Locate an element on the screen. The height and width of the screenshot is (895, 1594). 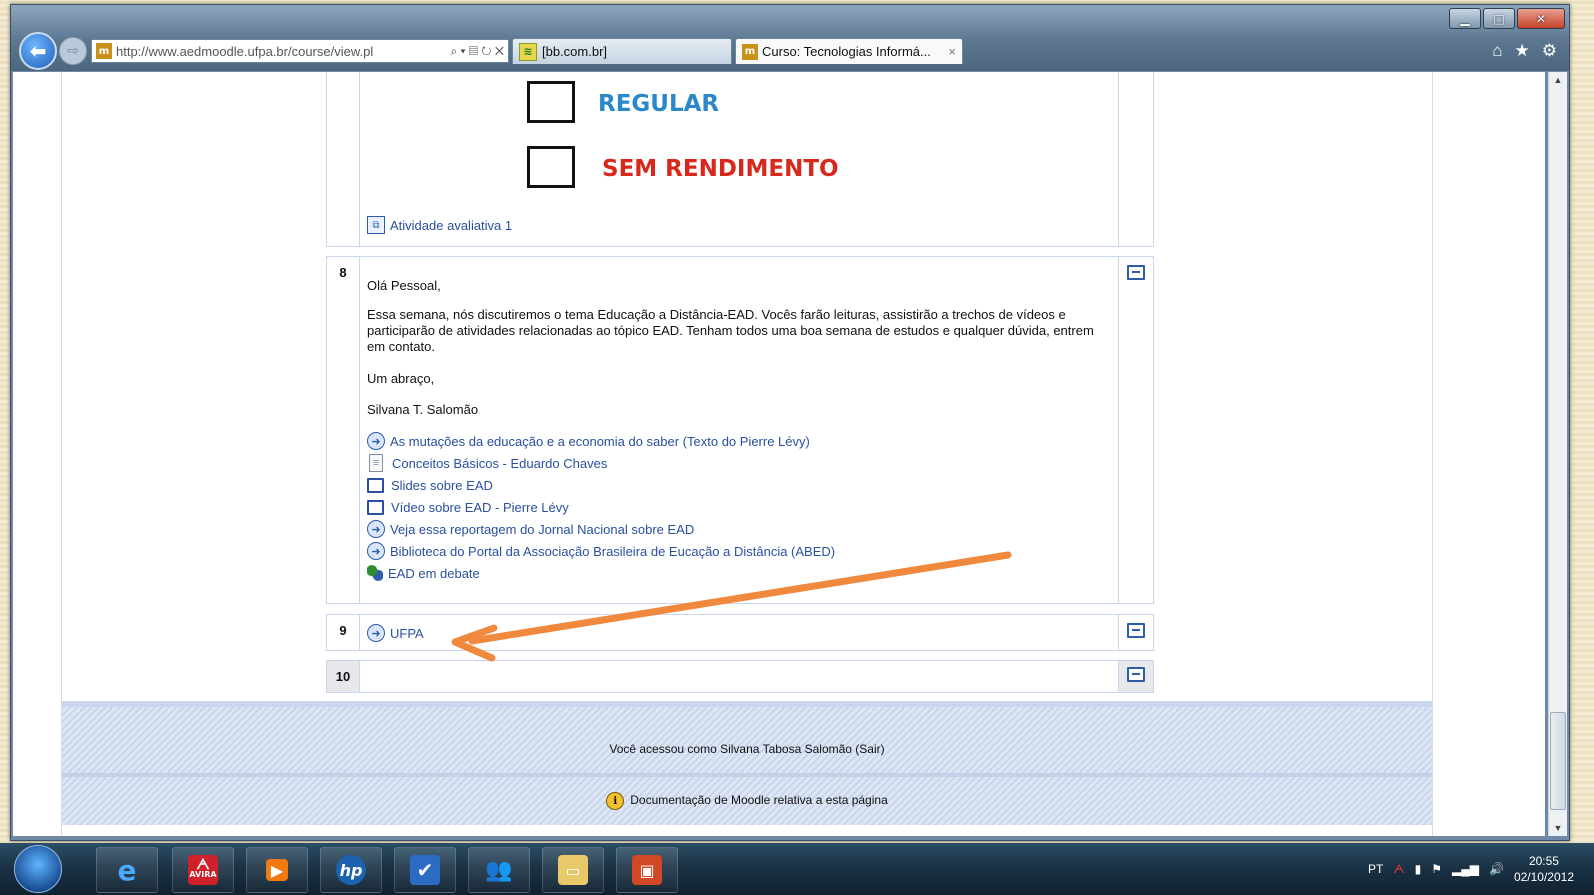
folder-icon: ▭ is located at coordinates (573, 870).